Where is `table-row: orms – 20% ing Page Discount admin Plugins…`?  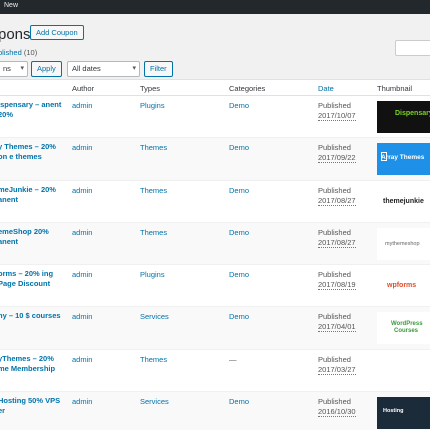
table-row: orms – 20% ing Page Discount admin Plugins… is located at coordinates (215, 286).